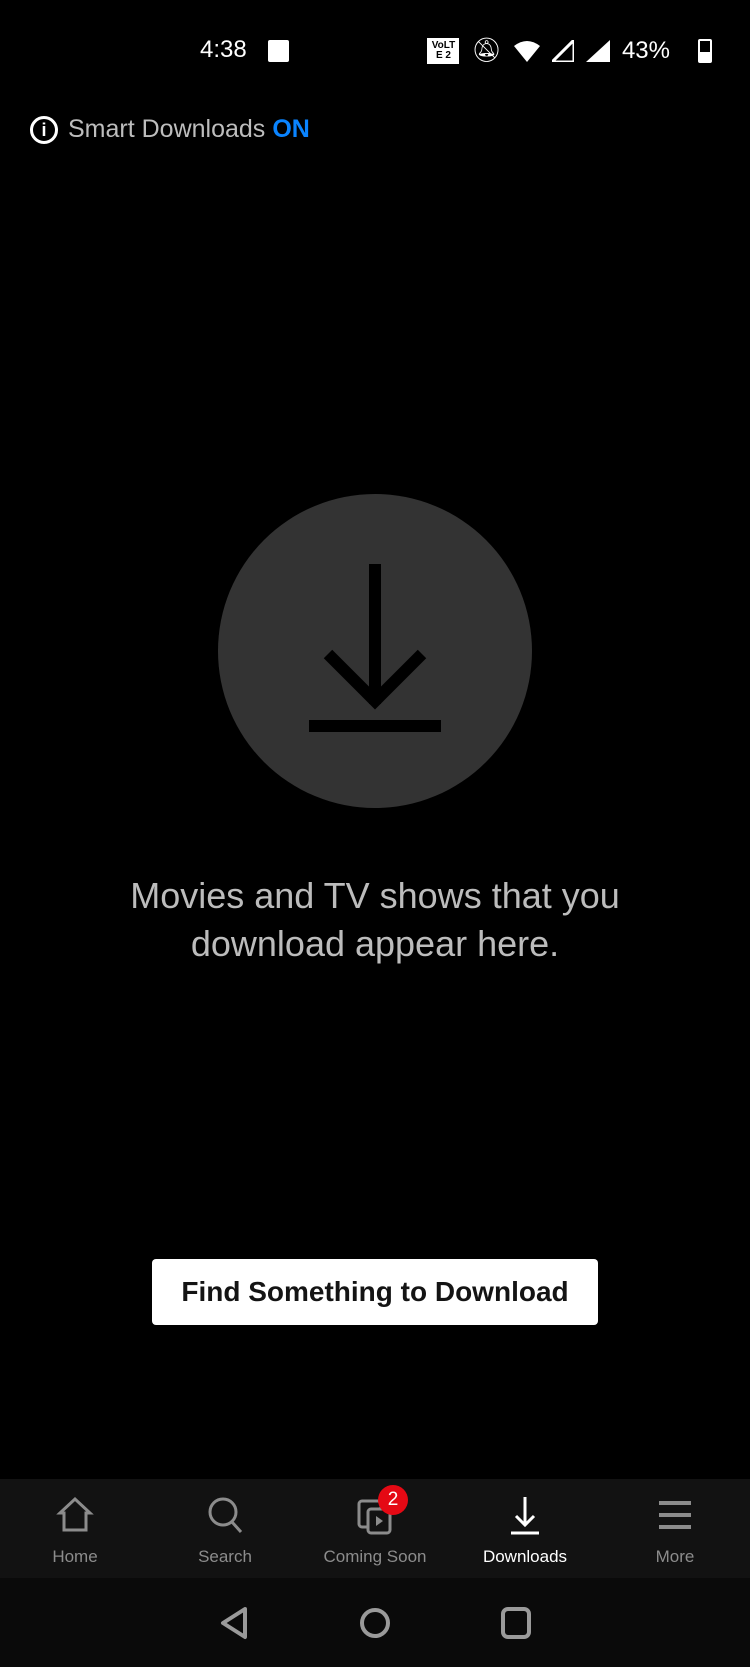  Describe the element at coordinates (75, 1514) in the screenshot. I see `home-icon` at that location.